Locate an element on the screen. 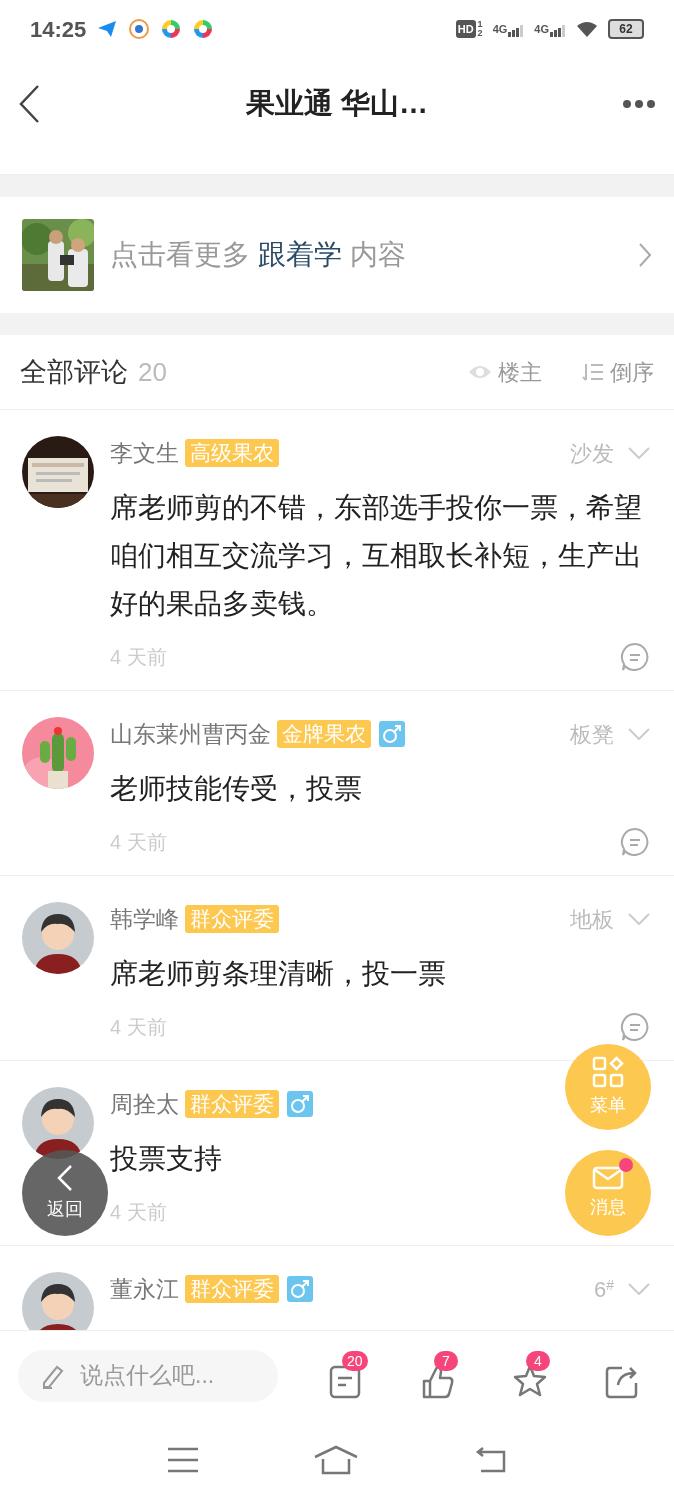 Image resolution: width=674 pixels, height=1500 pixels. rank-tag: 金牌果农 is located at coordinates (324, 734).